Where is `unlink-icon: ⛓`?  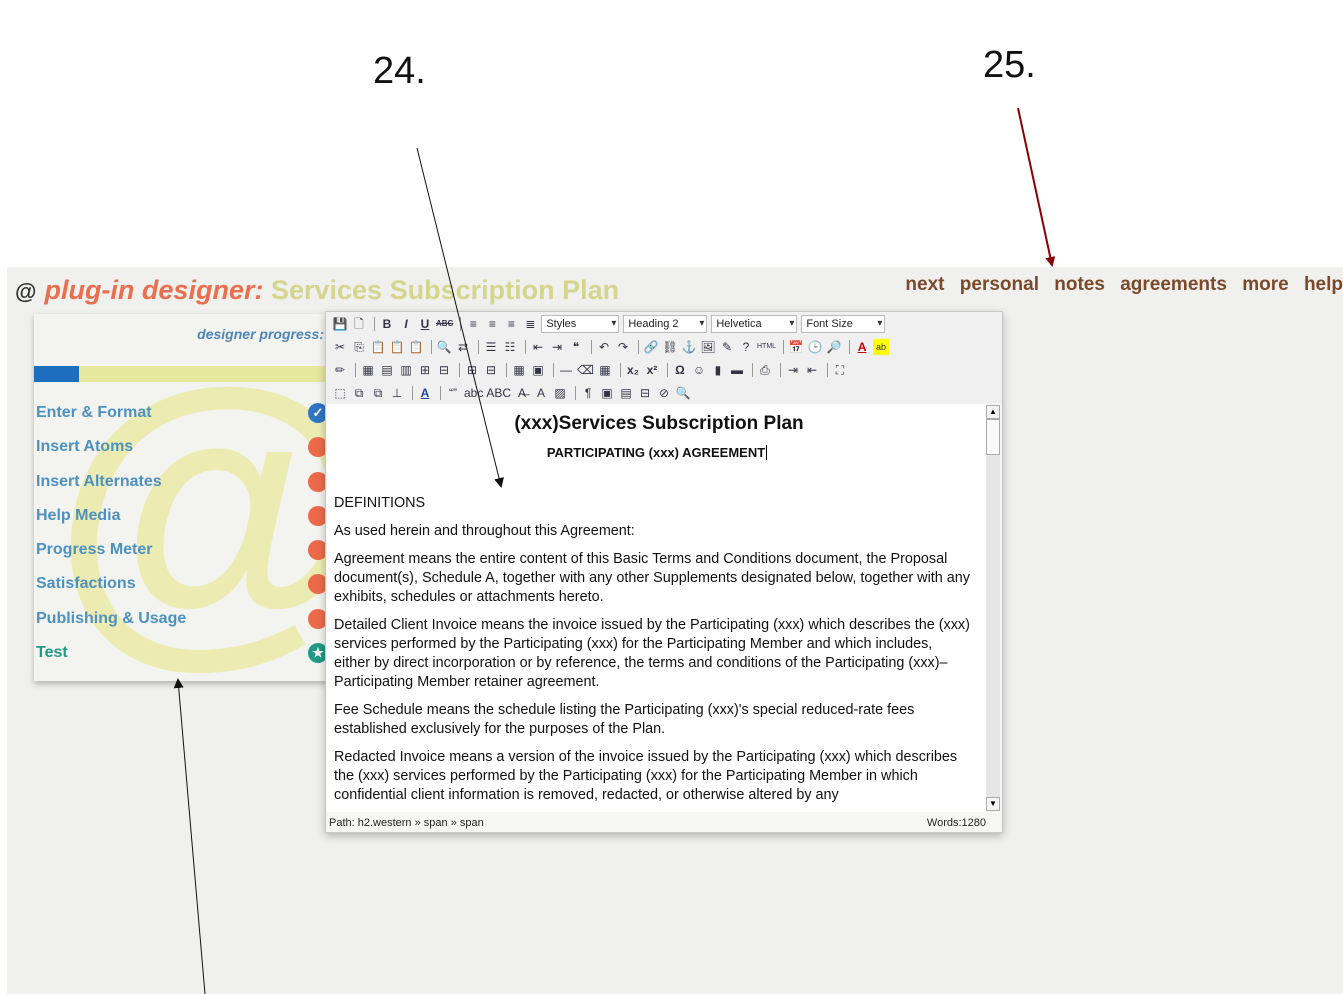 unlink-icon: ⛓ is located at coordinates (670, 347).